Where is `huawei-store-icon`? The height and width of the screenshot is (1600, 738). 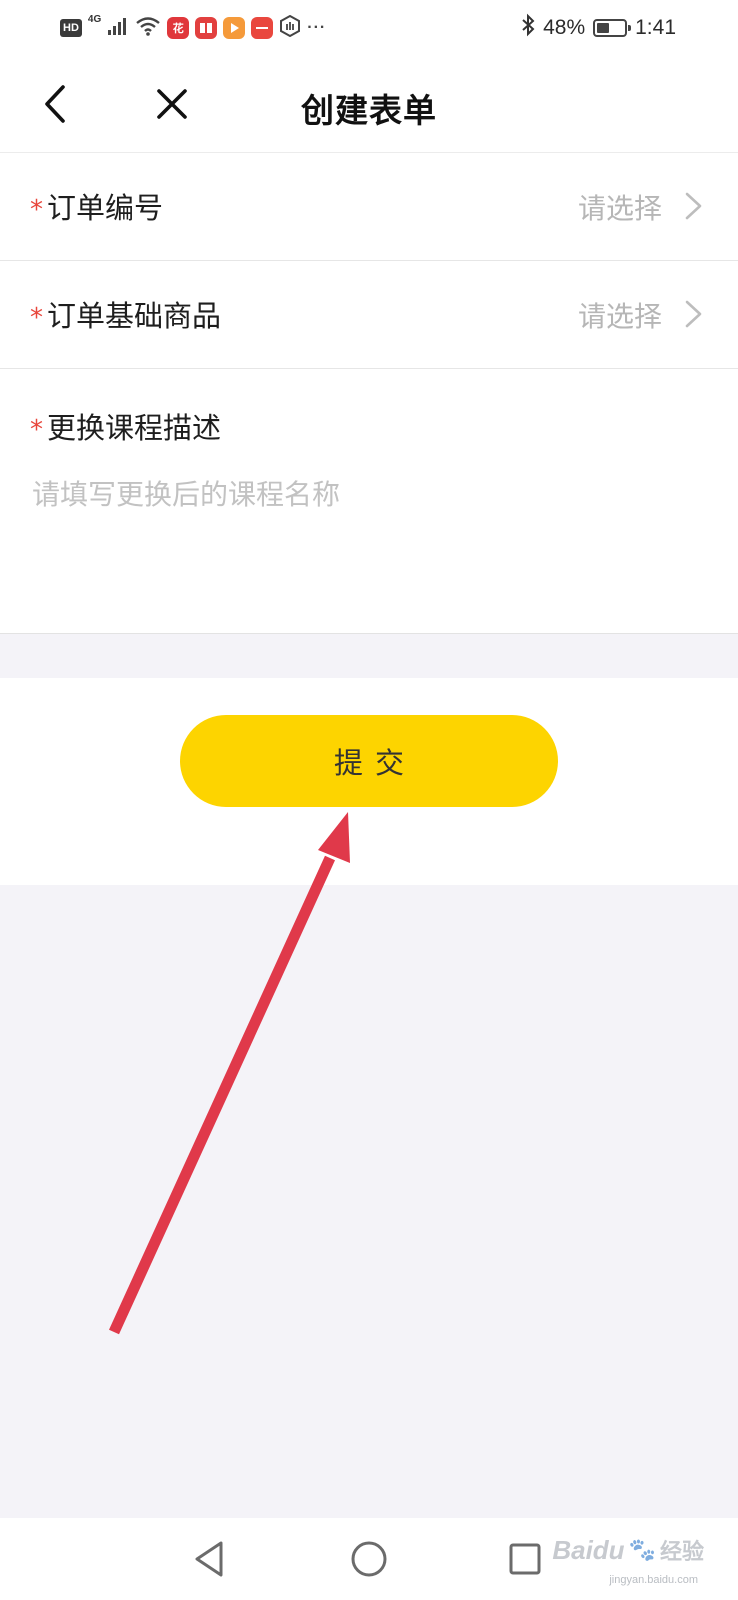
huawei-store-icon is located at coordinates (262, 28).